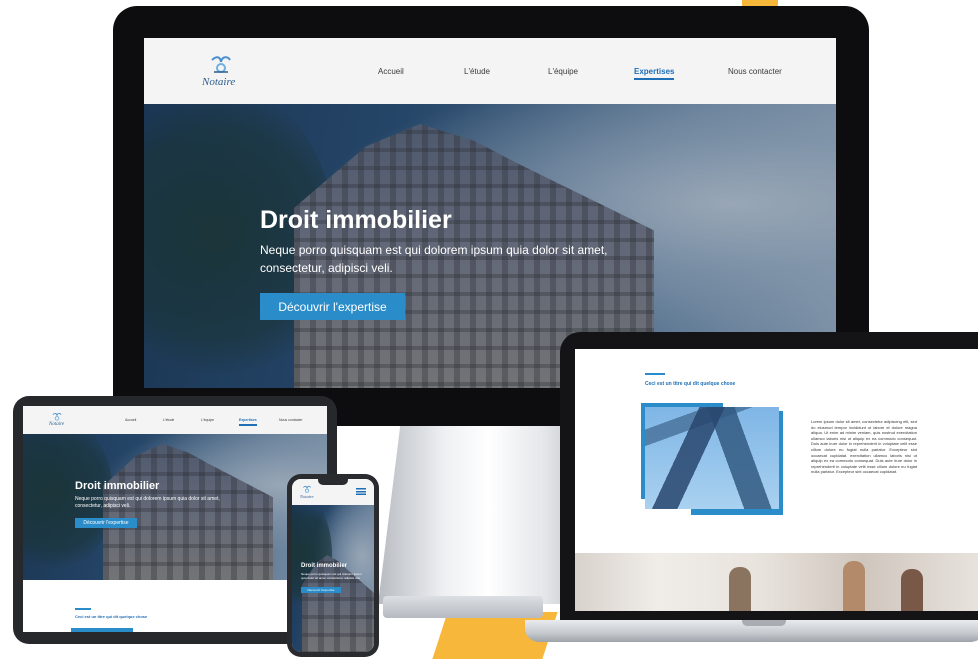 This screenshot has height=659, width=978. Describe the element at coordinates (776, 582) in the screenshot. I see `office-photo` at that location.